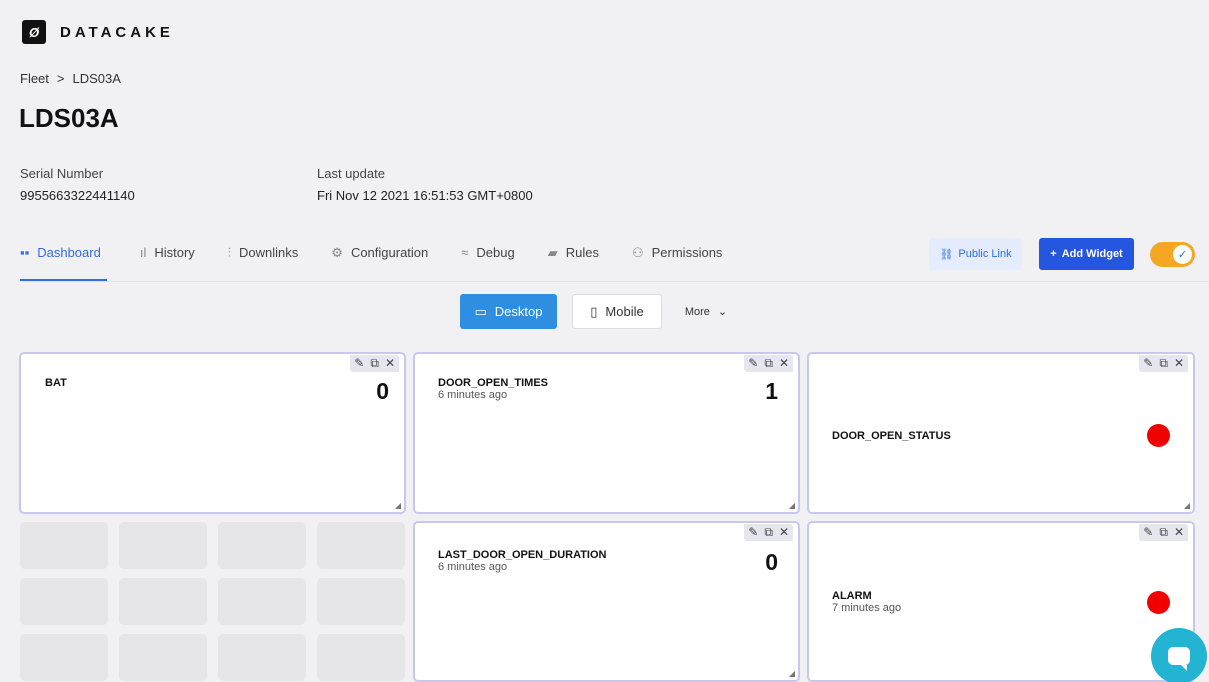 The height and width of the screenshot is (682, 1209). Describe the element at coordinates (70, 78) in the screenshot. I see `breadcrumb: Fleet > LDS03A` at that location.